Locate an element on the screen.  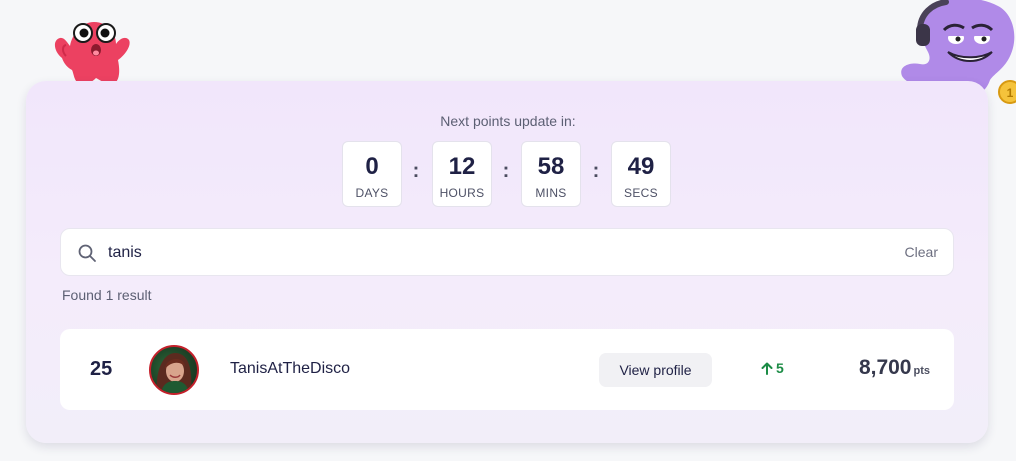
countdown-hours: 12 HOURS is located at coordinates (462, 174).